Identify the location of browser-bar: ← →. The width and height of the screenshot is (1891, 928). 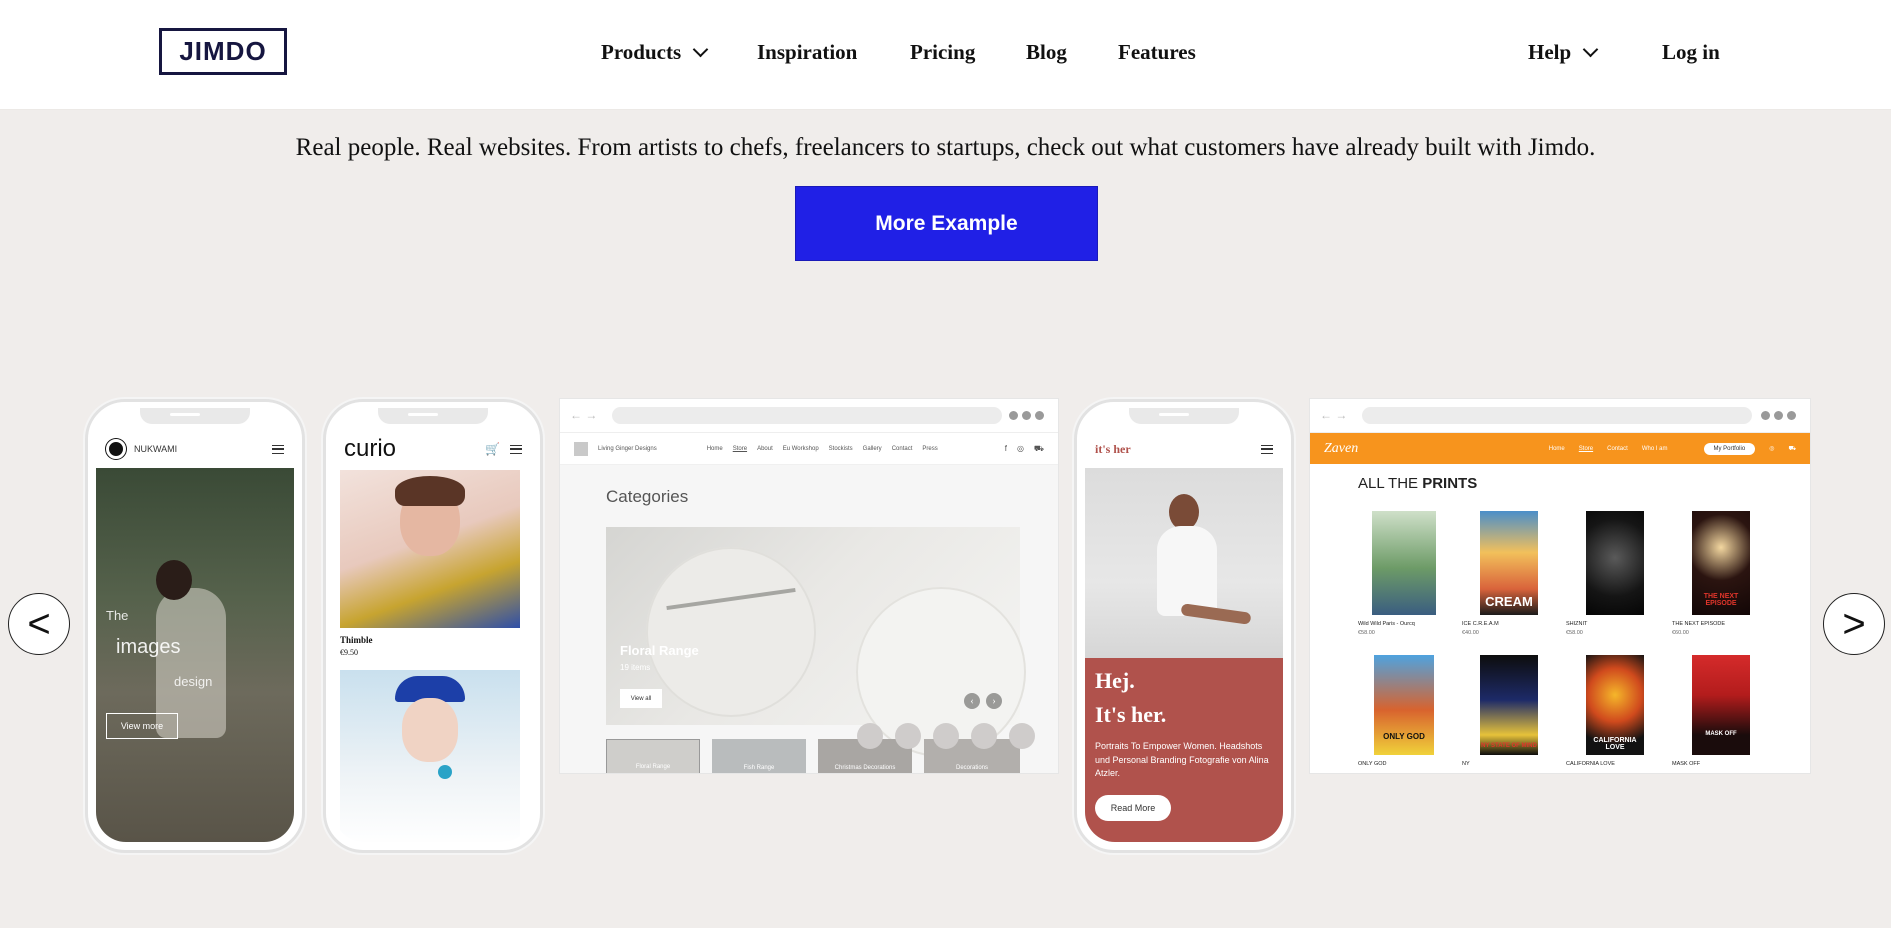
(1560, 416).